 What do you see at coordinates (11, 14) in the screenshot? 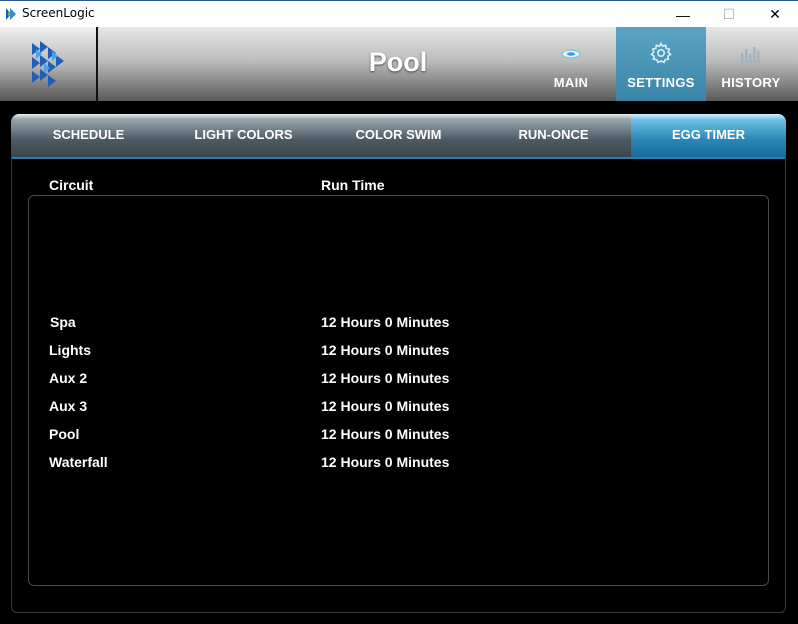
I see `app-logo-icon` at bounding box center [11, 14].